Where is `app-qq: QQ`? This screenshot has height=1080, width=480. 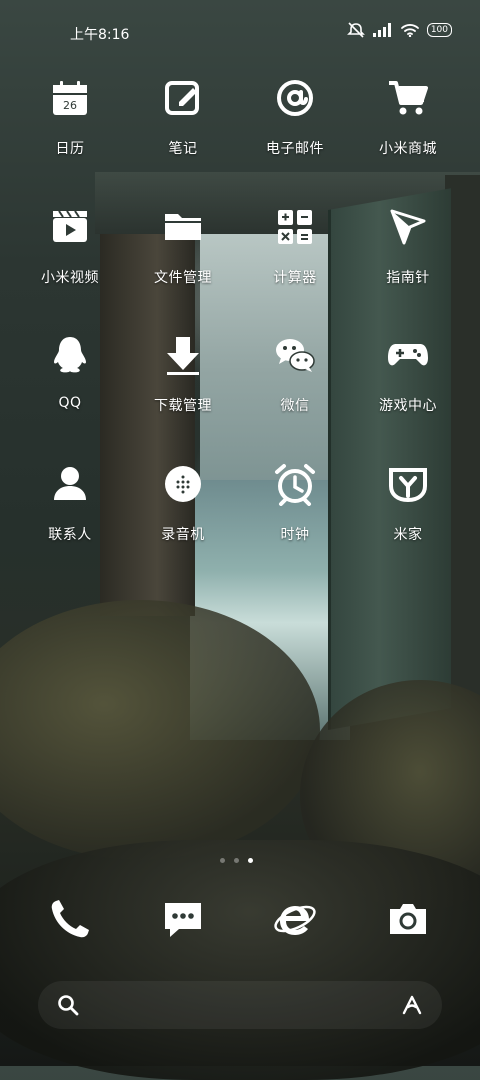
app-qq: QQ is located at coordinates (70, 372).